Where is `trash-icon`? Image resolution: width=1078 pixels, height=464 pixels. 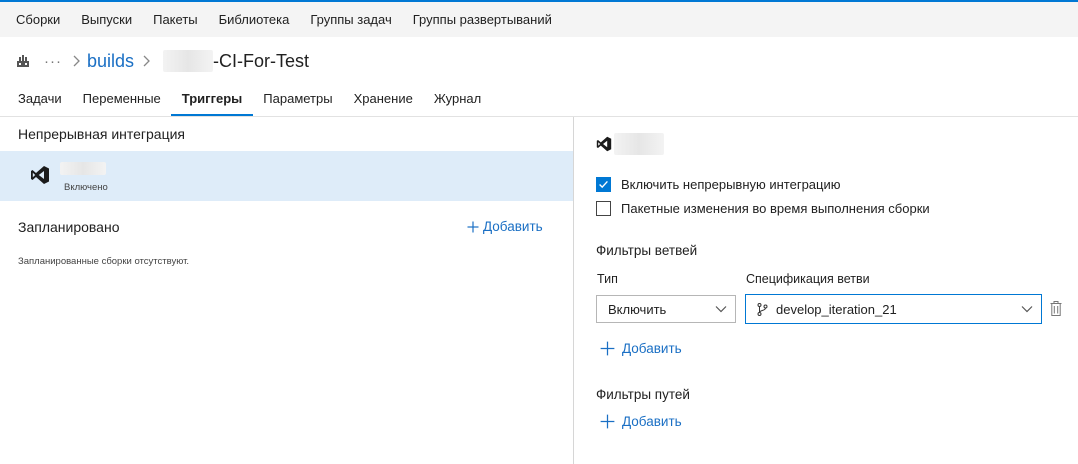 trash-icon is located at coordinates (1056, 308).